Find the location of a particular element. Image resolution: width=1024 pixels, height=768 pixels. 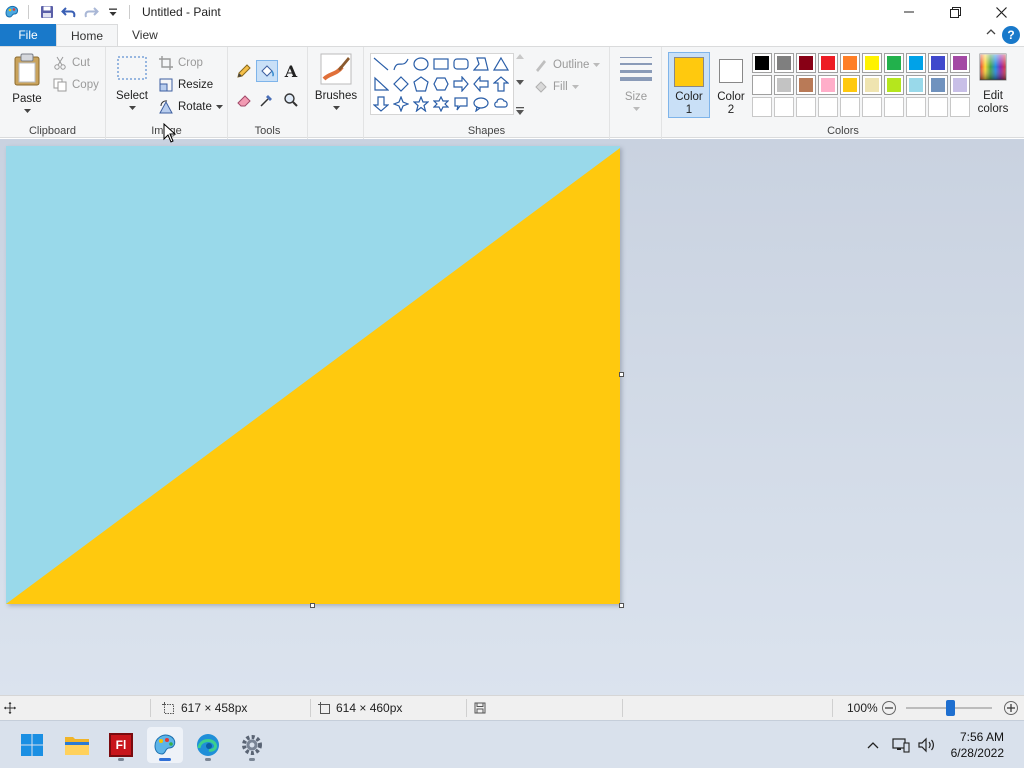

left-arrow-shape-icon is located at coordinates (481, 84).